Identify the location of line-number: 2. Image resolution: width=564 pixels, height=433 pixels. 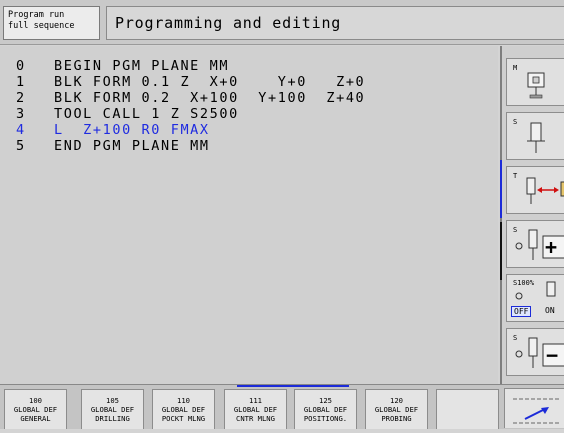
(21, 98).